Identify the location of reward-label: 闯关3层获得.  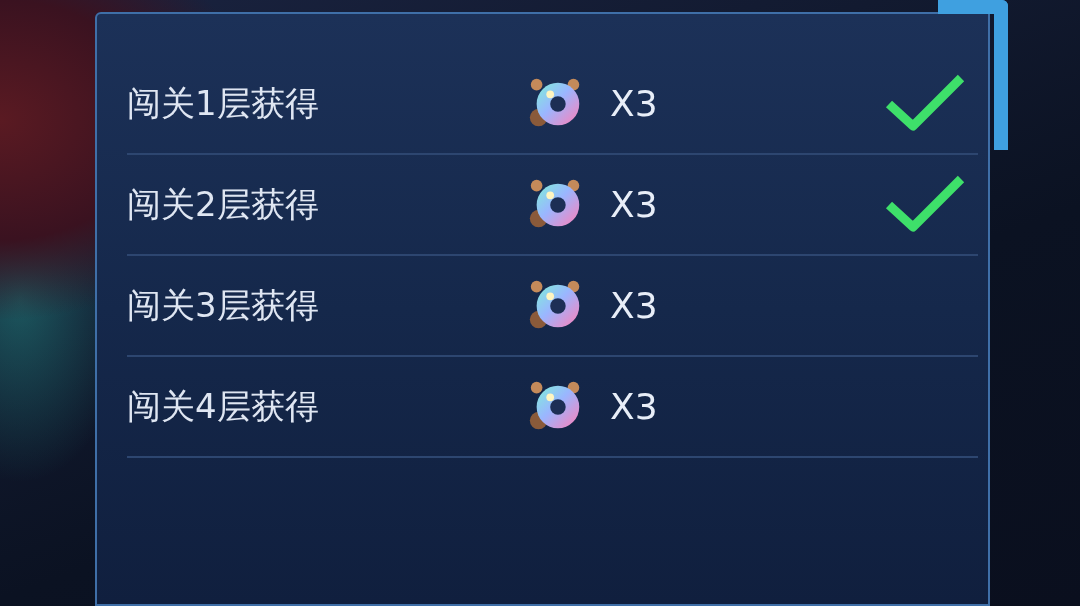
(223, 305).